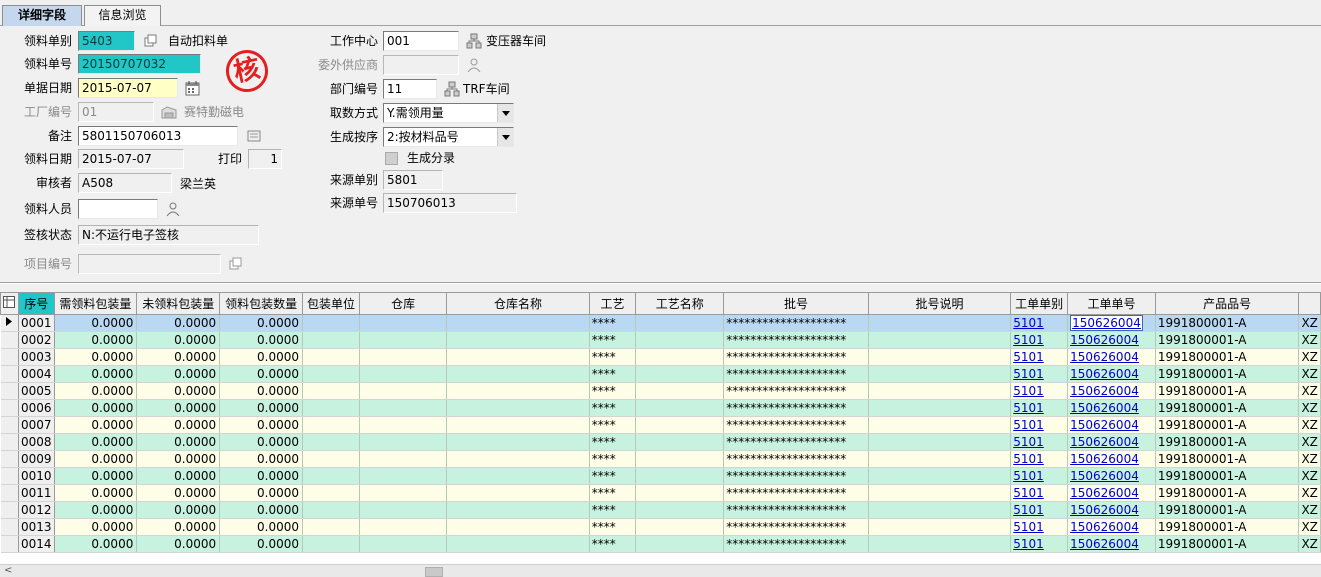 The height and width of the screenshot is (577, 1321). What do you see at coordinates (95, 304) in the screenshot?
I see `col-header-need-qty: 需领料包装量` at bounding box center [95, 304].